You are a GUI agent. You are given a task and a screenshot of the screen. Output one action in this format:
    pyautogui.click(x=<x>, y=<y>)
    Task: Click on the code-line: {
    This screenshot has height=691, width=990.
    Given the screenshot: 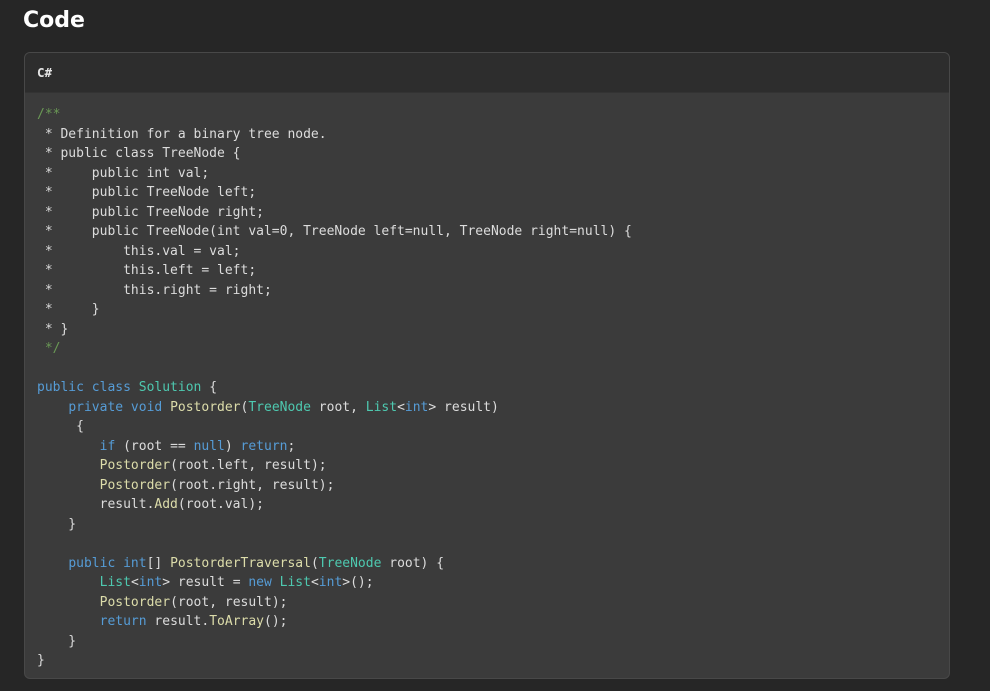 What is the action you would take?
    pyautogui.click(x=493, y=427)
    